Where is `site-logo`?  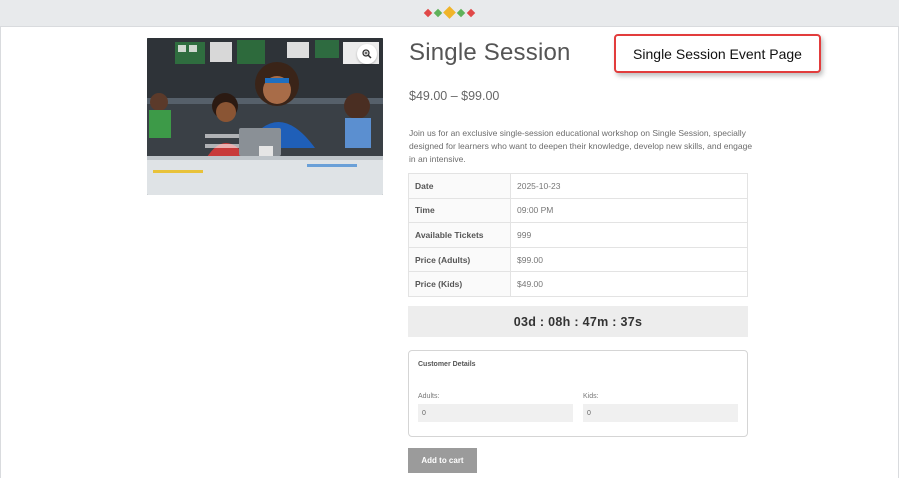 site-logo is located at coordinates (450, 12).